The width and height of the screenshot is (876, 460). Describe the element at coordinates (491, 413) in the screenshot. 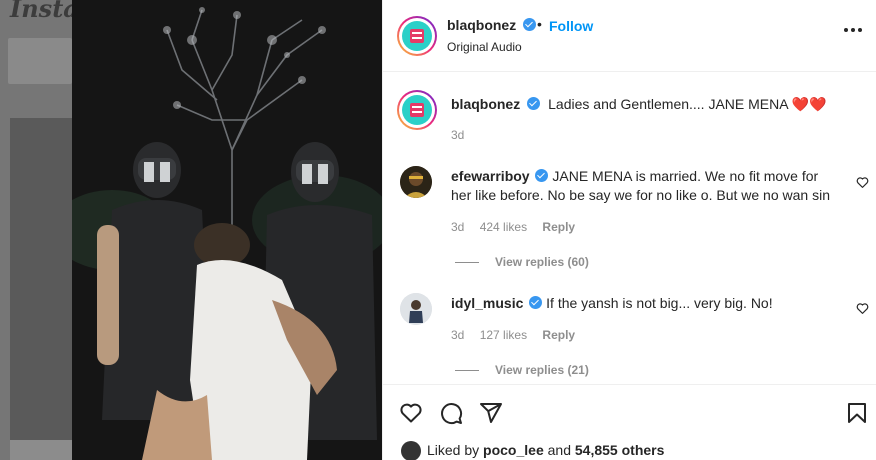

I see `share-icon` at that location.